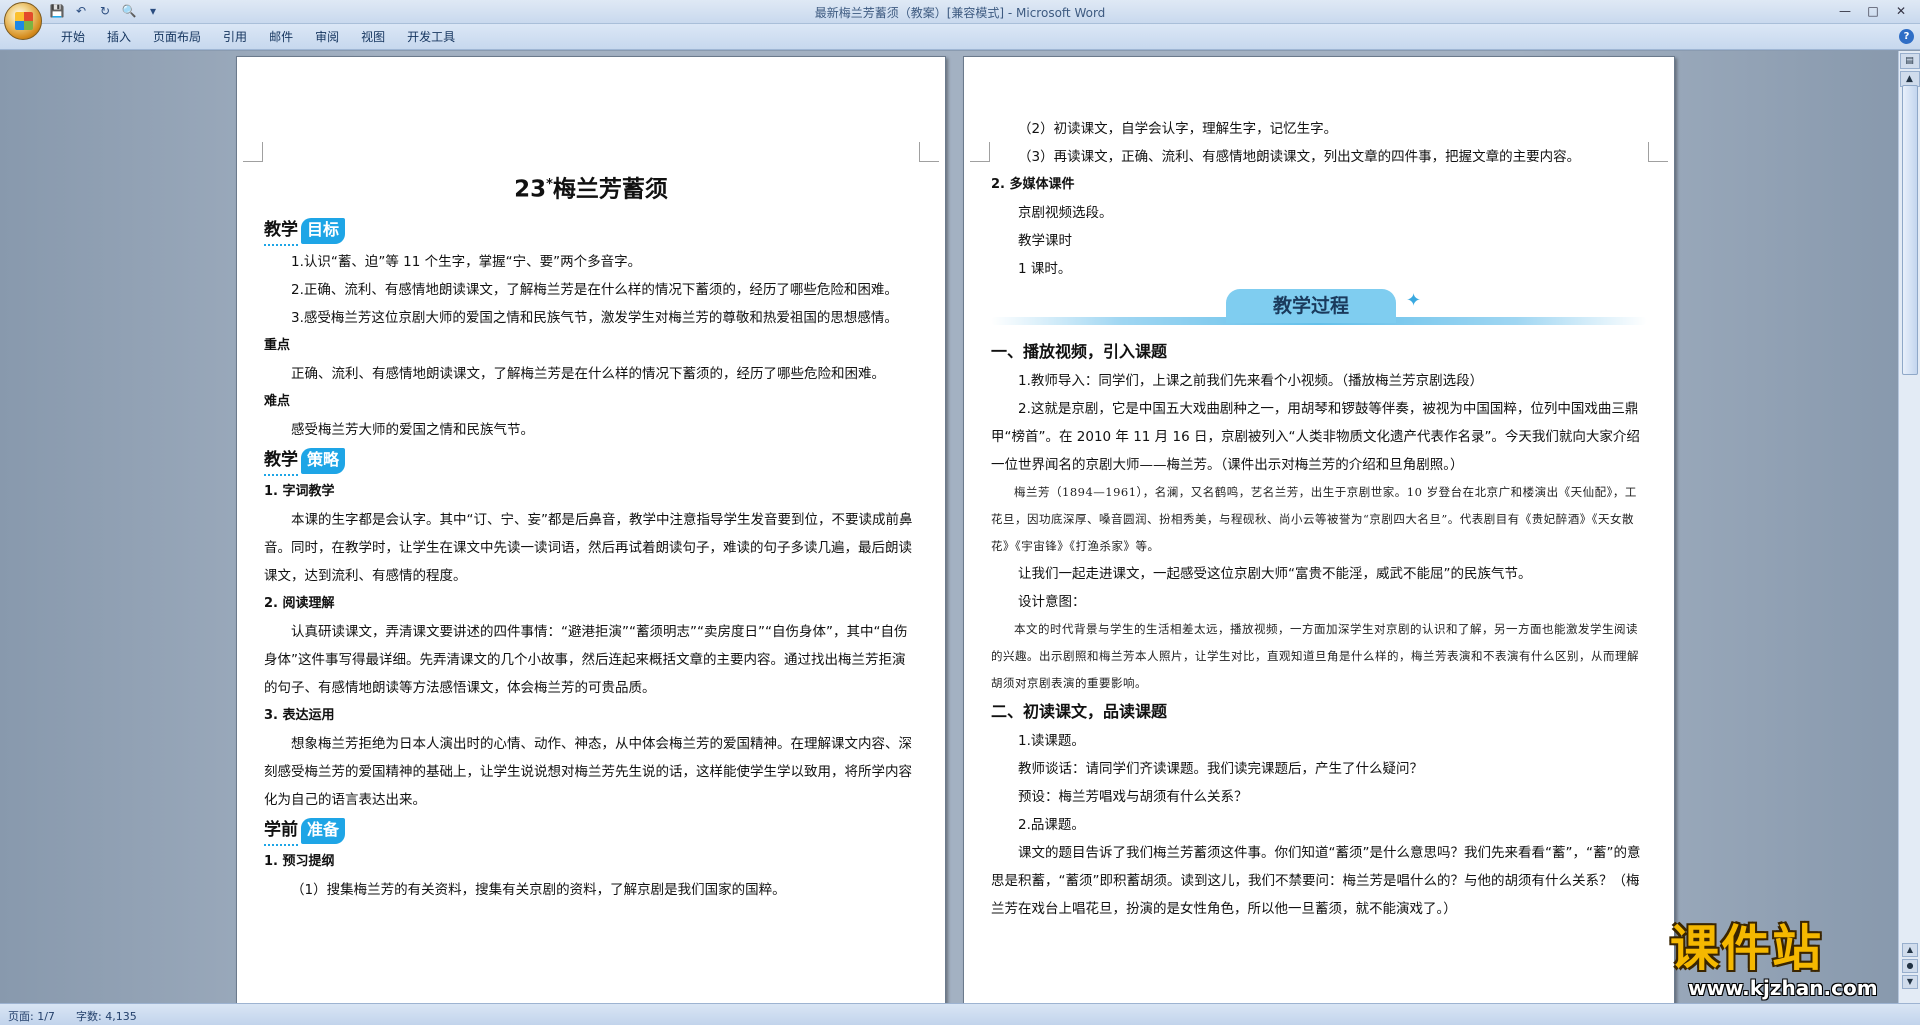 The width and height of the screenshot is (1920, 1025). Describe the element at coordinates (591, 461) in the screenshot. I see `section-heading-strategy: 教学 策略` at that location.